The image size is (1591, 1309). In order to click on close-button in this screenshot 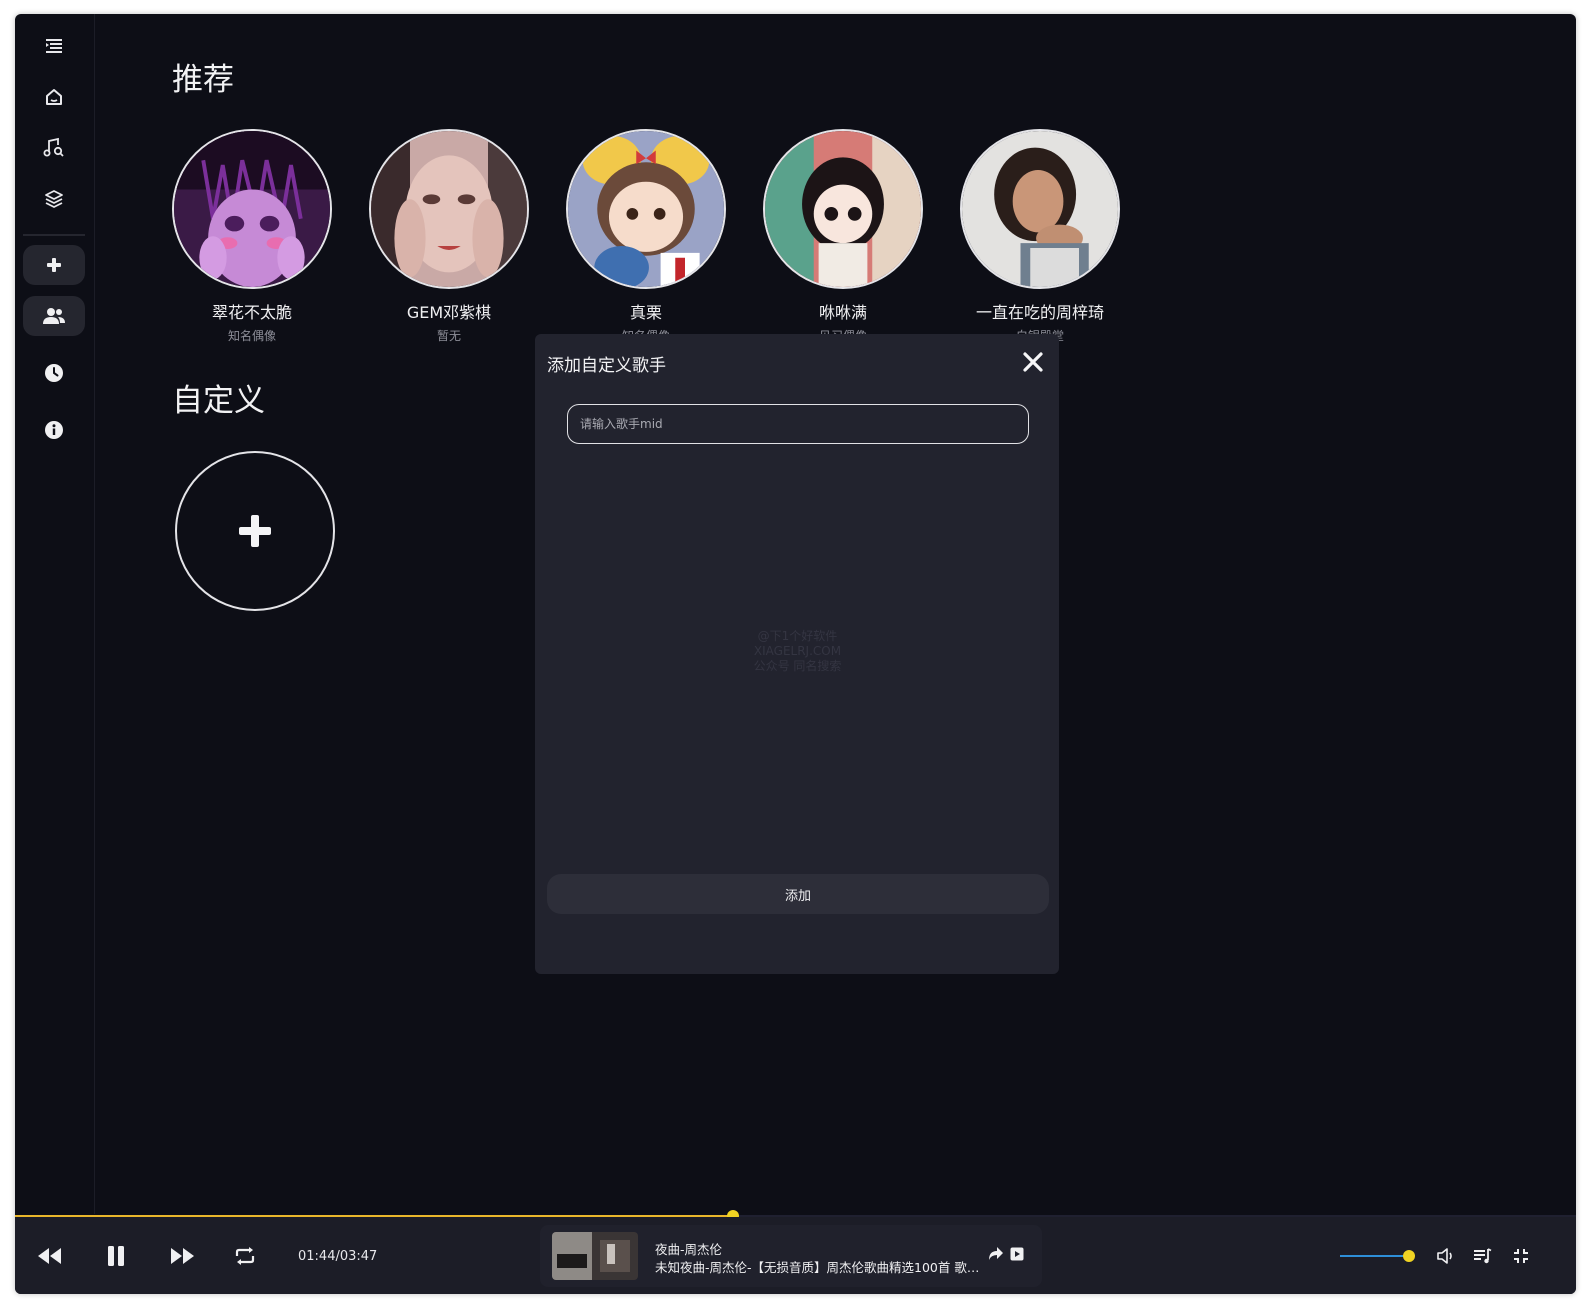, I will do `click(1033, 362)`.